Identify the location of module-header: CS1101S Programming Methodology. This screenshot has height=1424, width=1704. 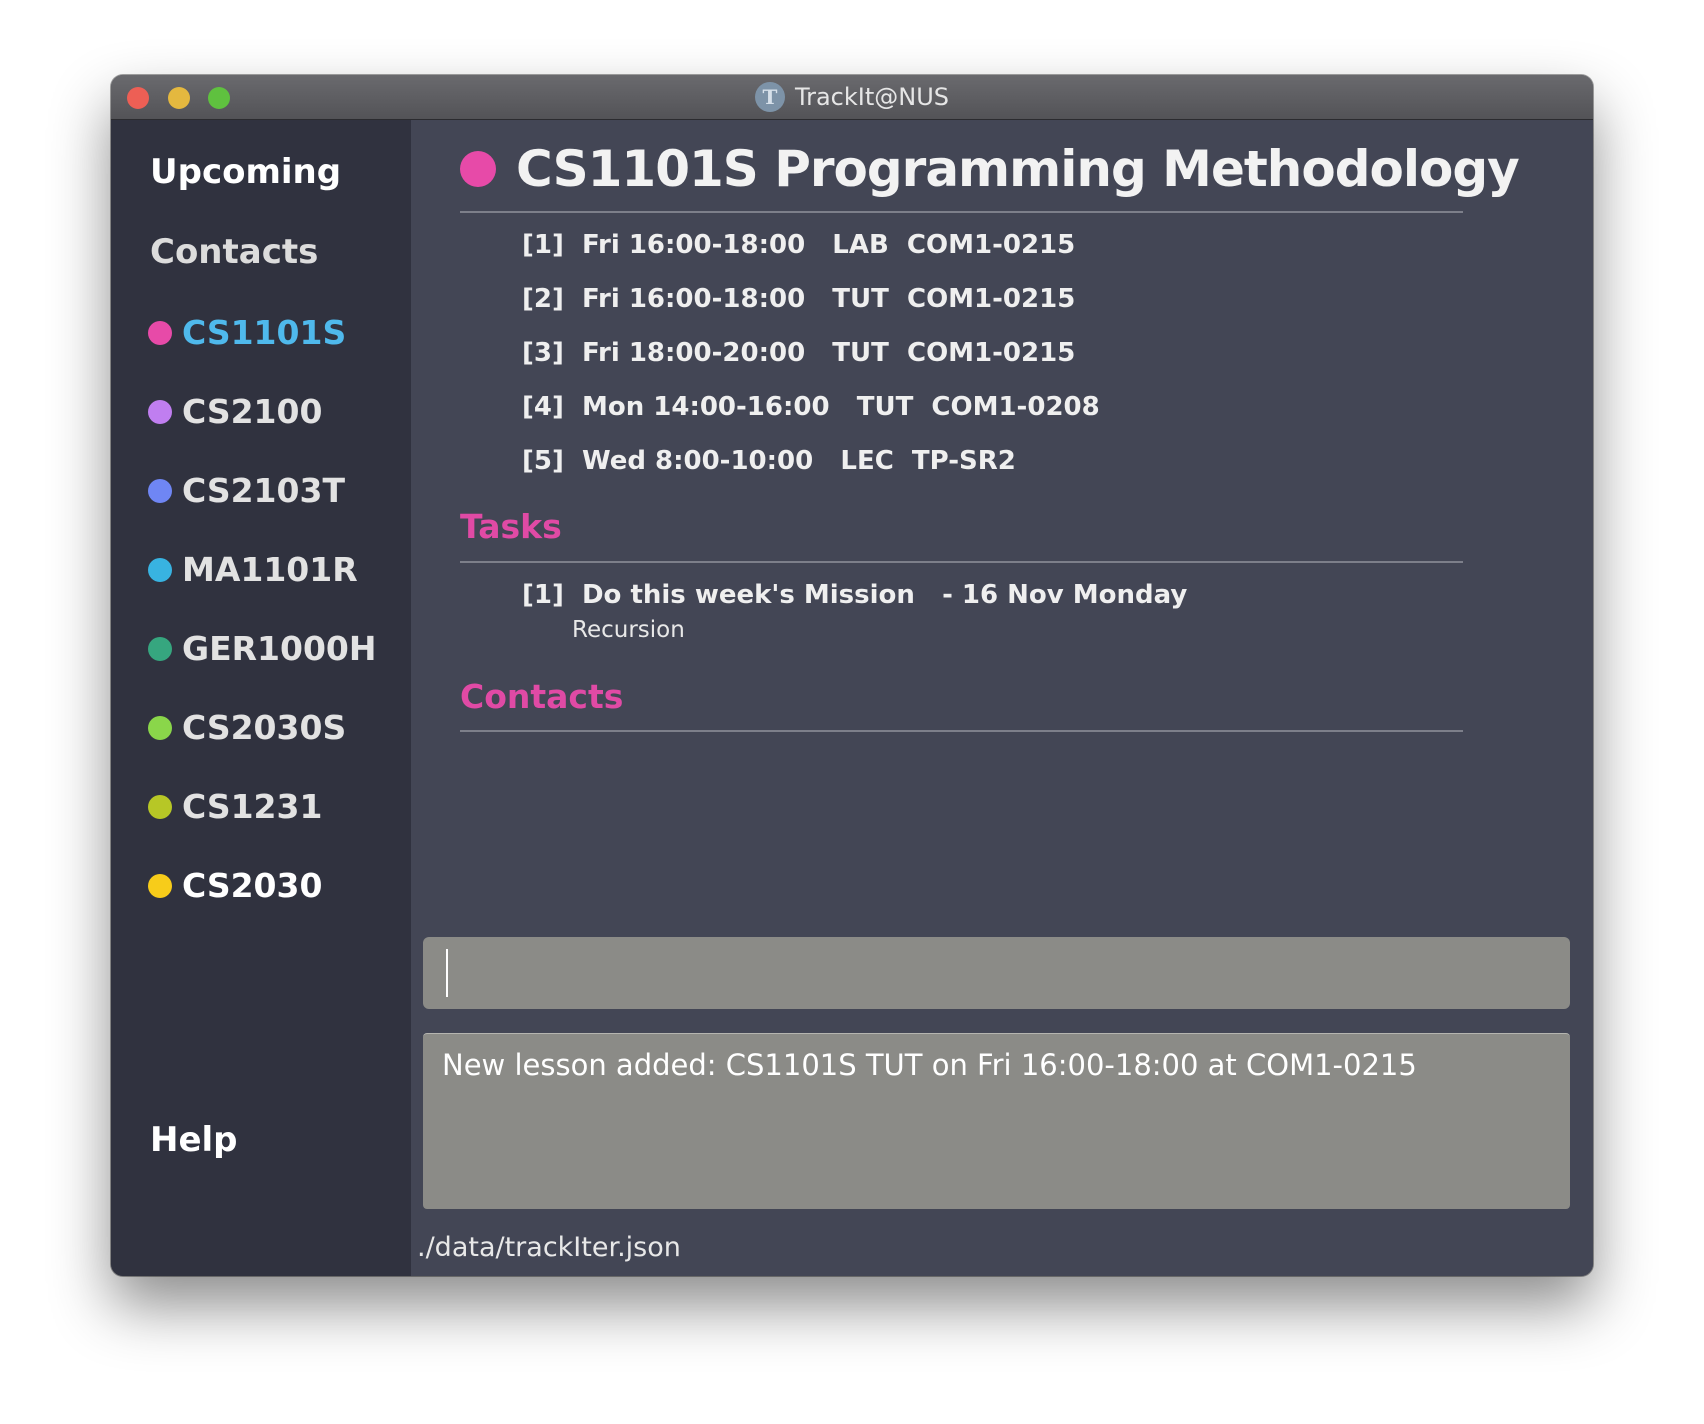
(990, 169).